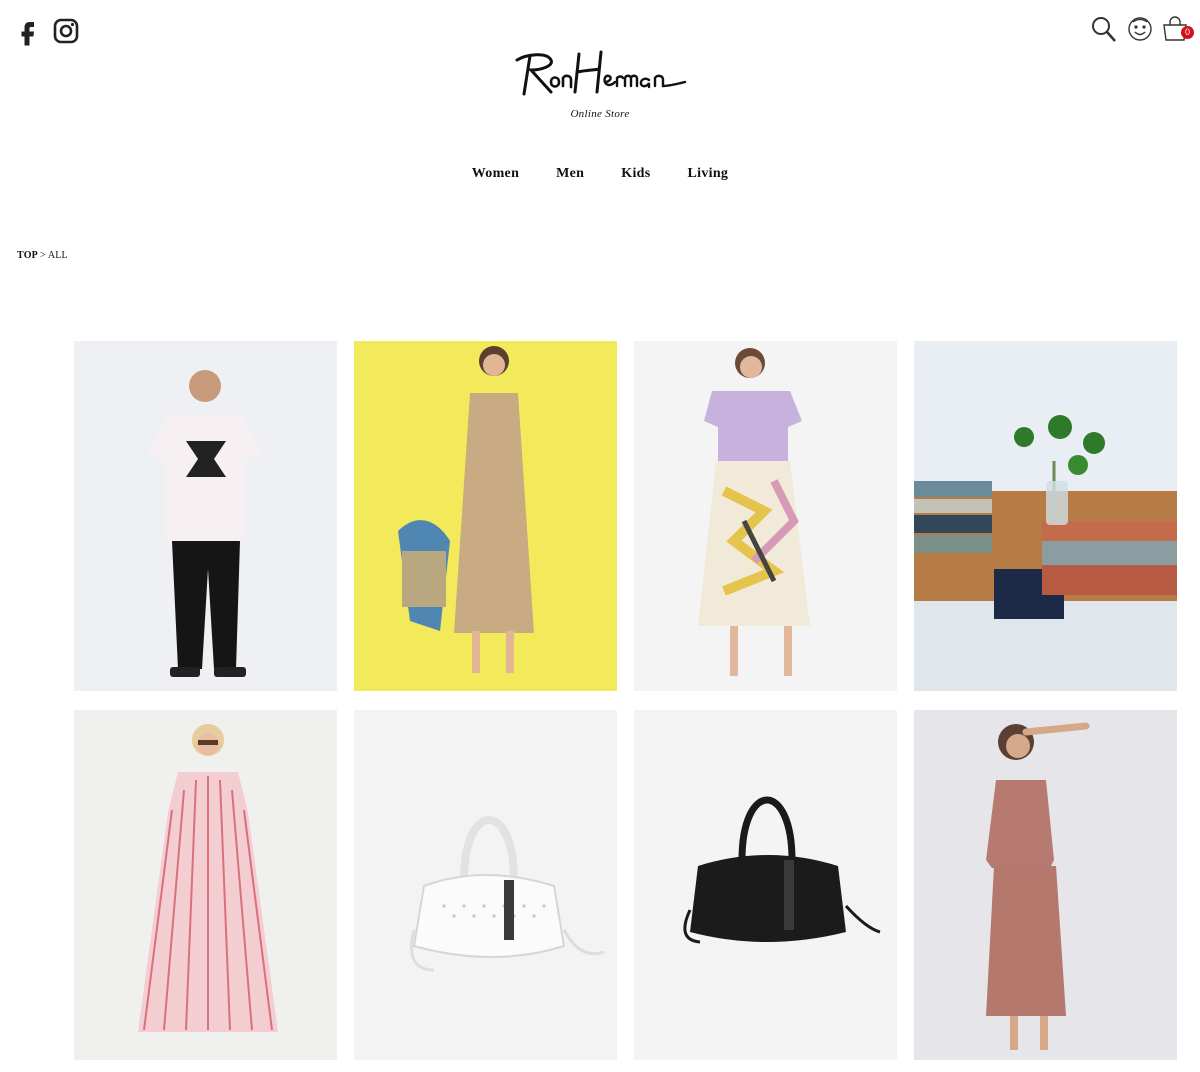 The image size is (1200, 1072). Describe the element at coordinates (600, 114) in the screenshot. I see `logo-subtitle: Online Store` at that location.